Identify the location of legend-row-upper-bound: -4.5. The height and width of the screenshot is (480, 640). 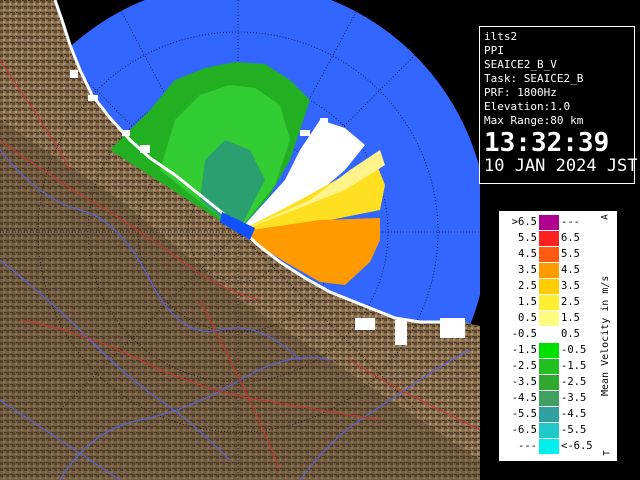
(574, 414).